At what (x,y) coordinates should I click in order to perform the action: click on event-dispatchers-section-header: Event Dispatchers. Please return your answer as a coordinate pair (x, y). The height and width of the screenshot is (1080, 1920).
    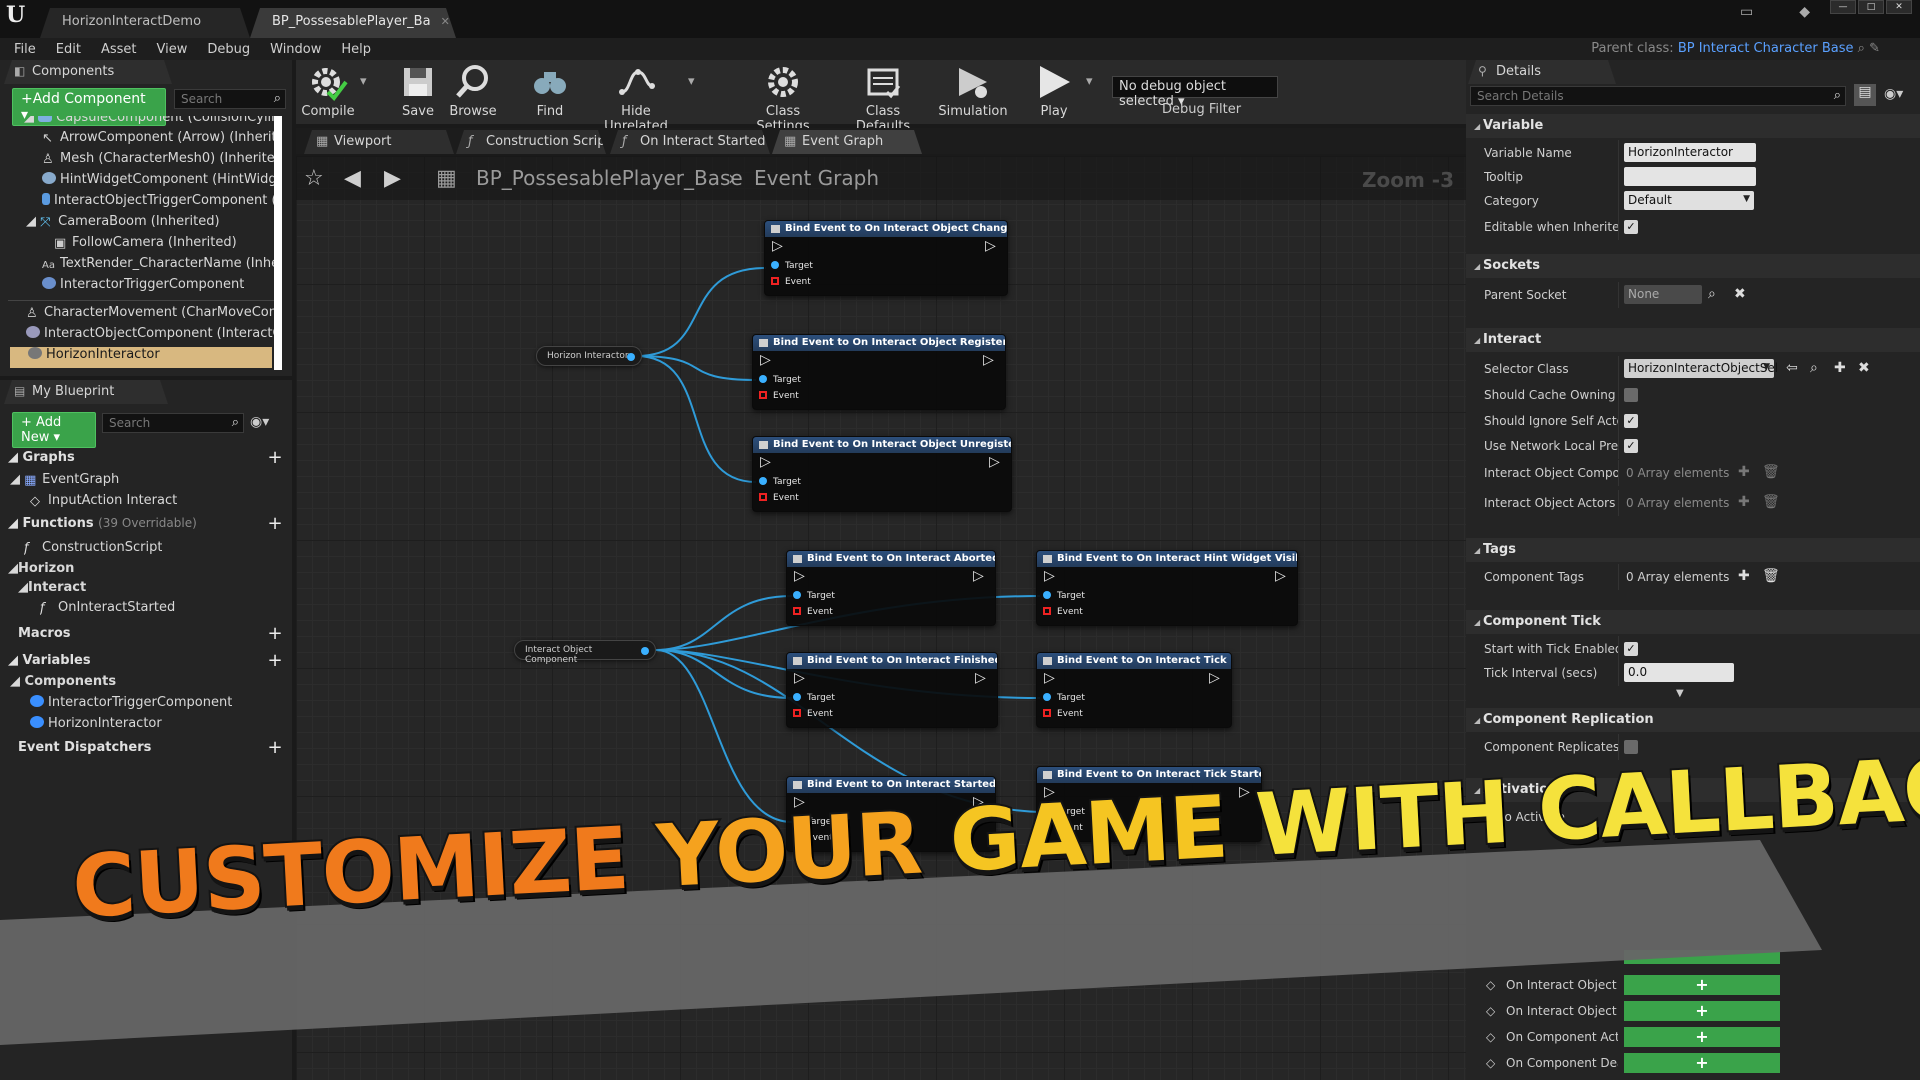
    Looking at the image, I should click on (84, 751).